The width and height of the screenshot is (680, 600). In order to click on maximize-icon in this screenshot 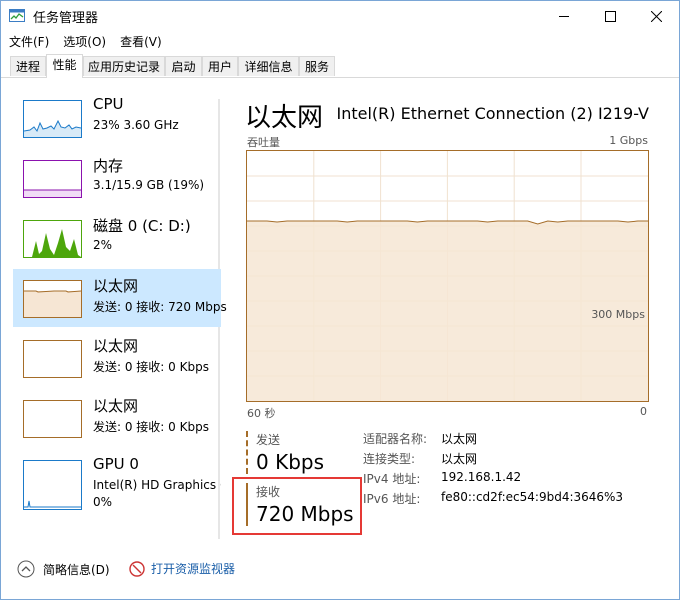, I will do `click(610, 16)`.